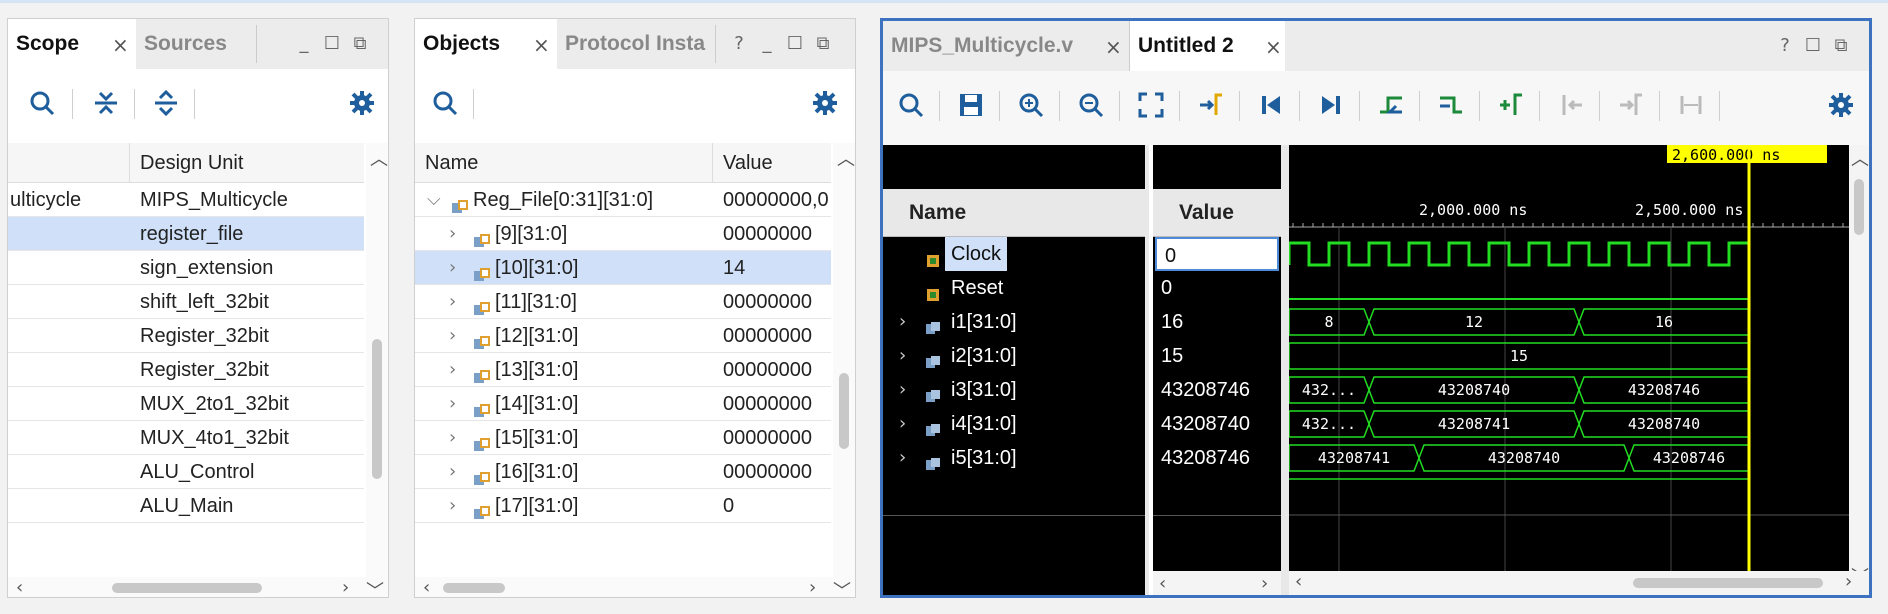 The width and height of the screenshot is (1888, 614). What do you see at coordinates (772, 163) in the screenshot?
I see `column-header-value: Value` at bounding box center [772, 163].